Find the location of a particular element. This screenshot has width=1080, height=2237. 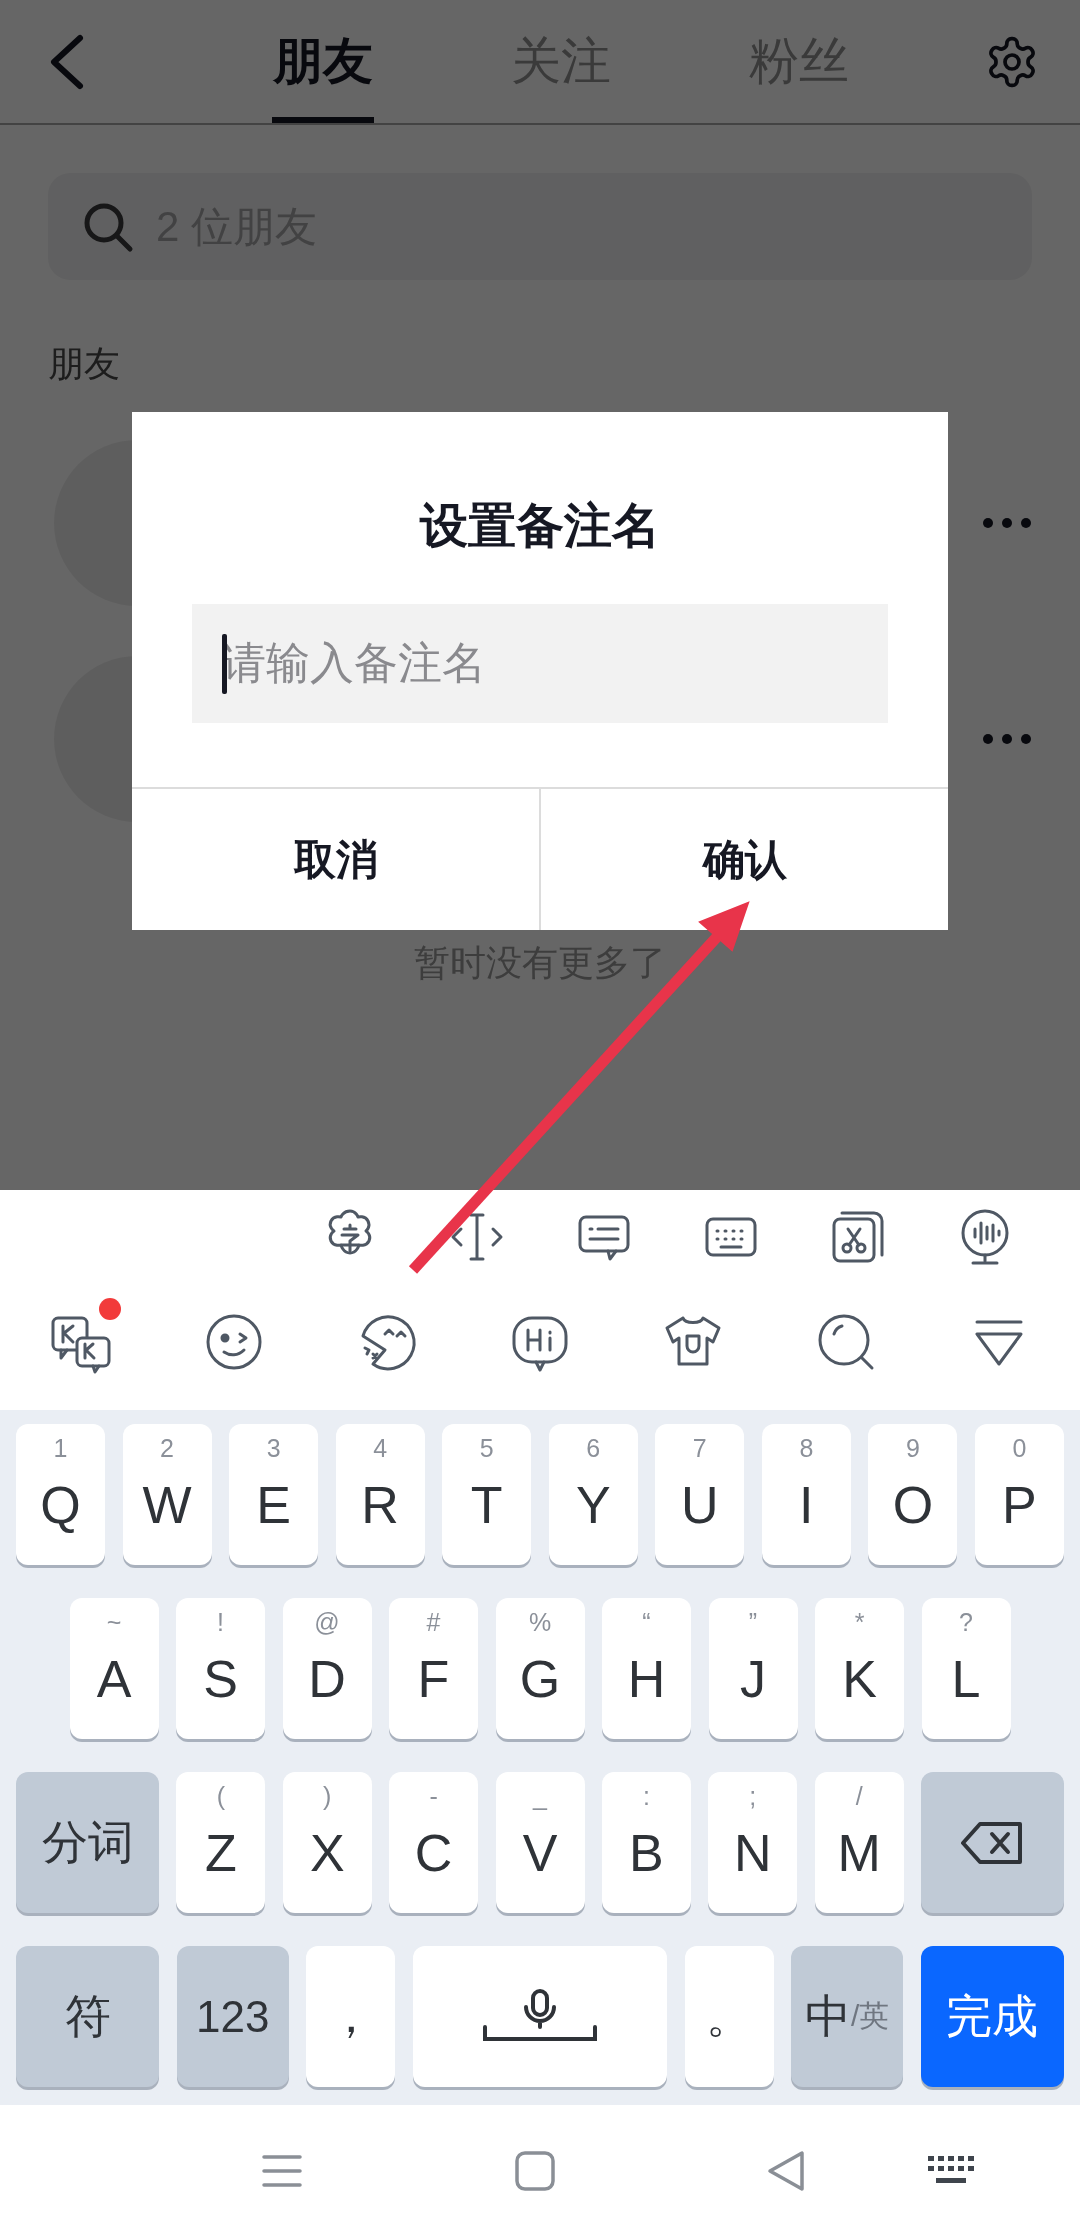

key-hint: / is located at coordinates (859, 1796).